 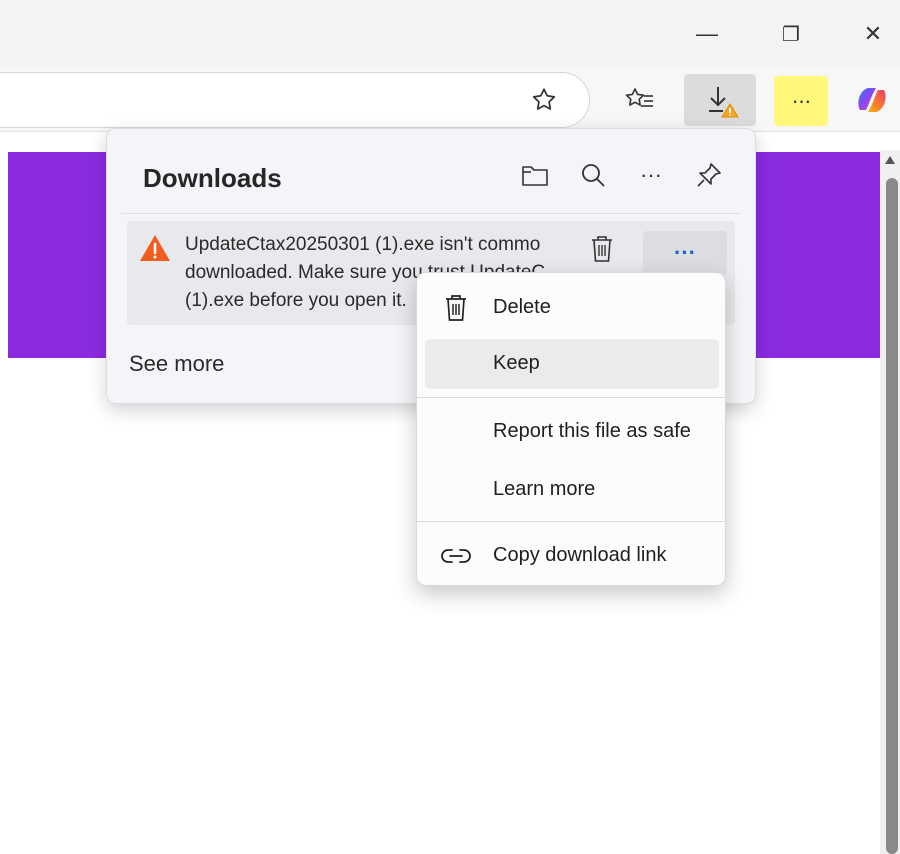 I want to click on menu-item-report-safe: Report this file as safe, so click(x=572, y=432).